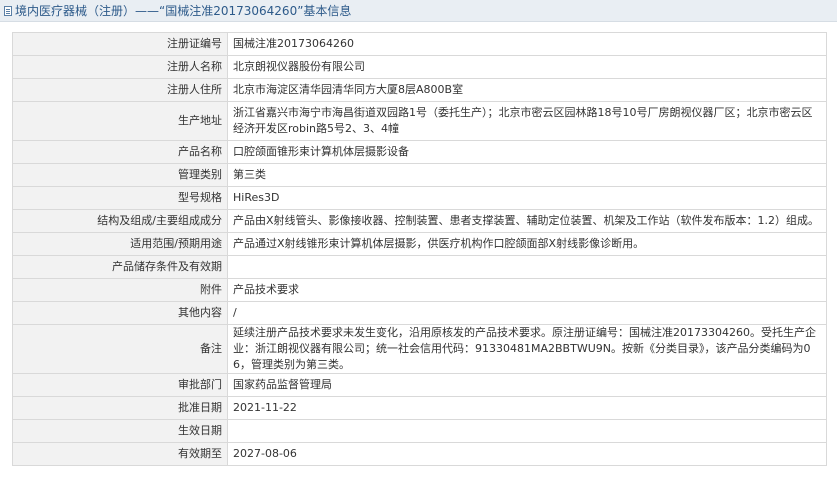 This screenshot has width=837, height=479. Describe the element at coordinates (120, 385) in the screenshot. I see `field-label: 审批部门` at that location.